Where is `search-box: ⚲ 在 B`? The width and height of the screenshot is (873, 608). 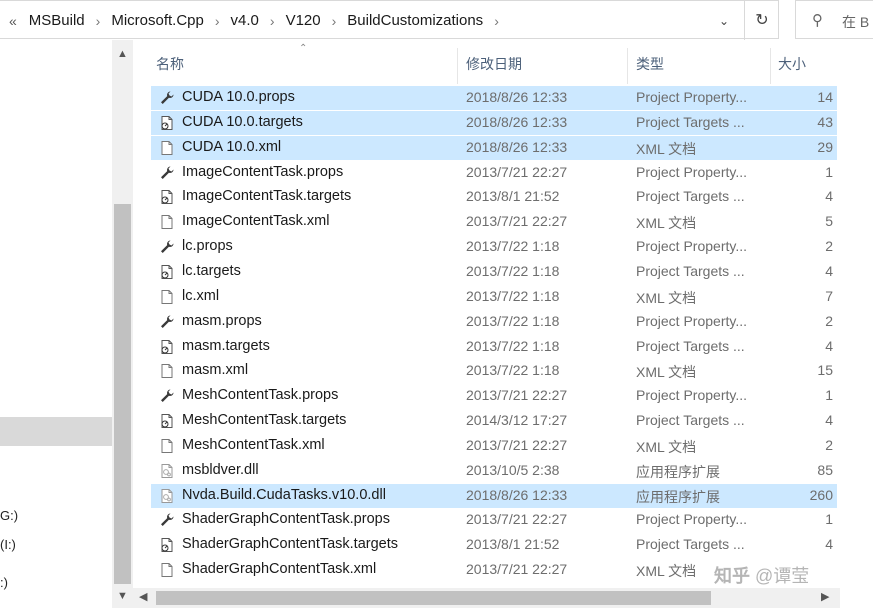 search-box: ⚲ 在 B is located at coordinates (834, 19).